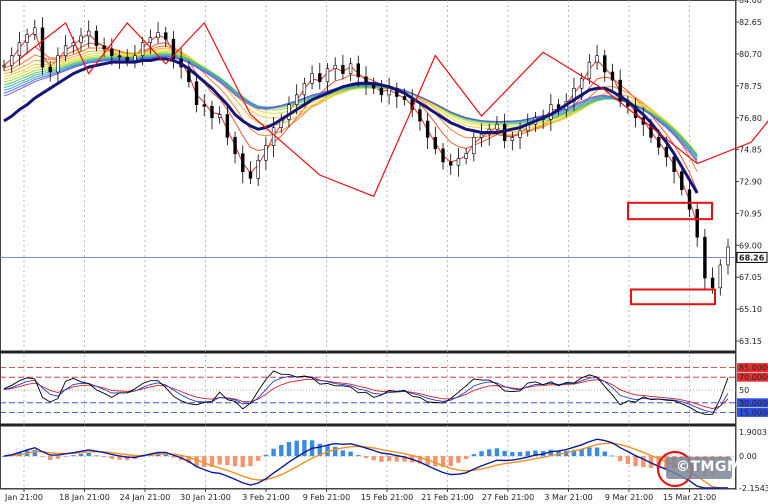  Describe the element at coordinates (753, 488) in the screenshot. I see `macd-tick-label: -2.1543` at that location.